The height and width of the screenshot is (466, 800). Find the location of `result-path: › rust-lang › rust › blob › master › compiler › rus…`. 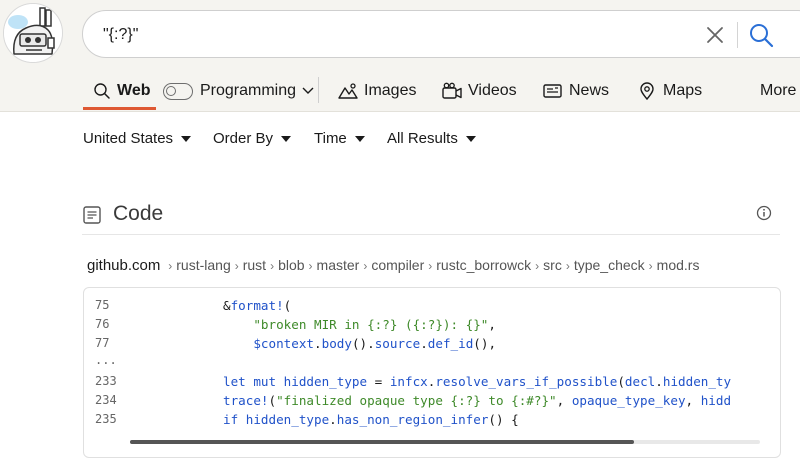

result-path: › rust-lang › rust › blob › master › compiler › rus… is located at coordinates (431, 265).